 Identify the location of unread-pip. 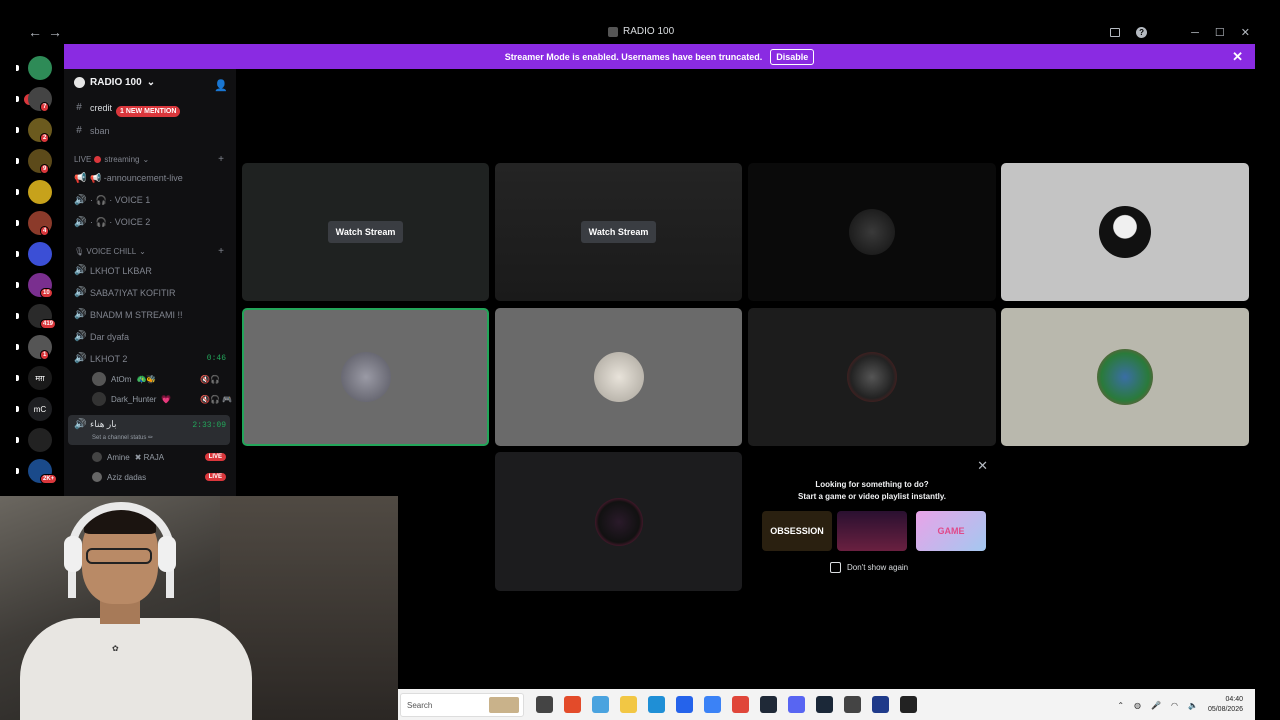
(17, 99).